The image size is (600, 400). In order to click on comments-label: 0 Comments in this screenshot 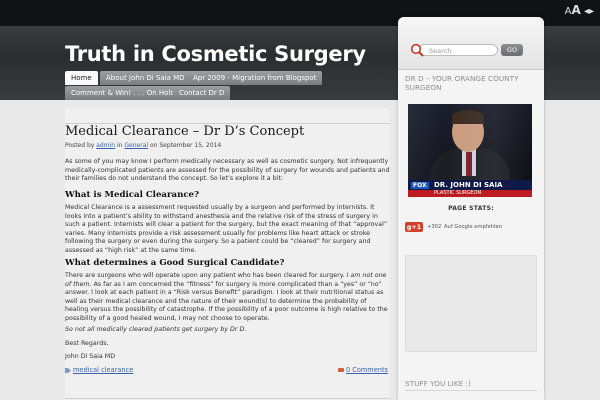, I will do `click(367, 370)`.